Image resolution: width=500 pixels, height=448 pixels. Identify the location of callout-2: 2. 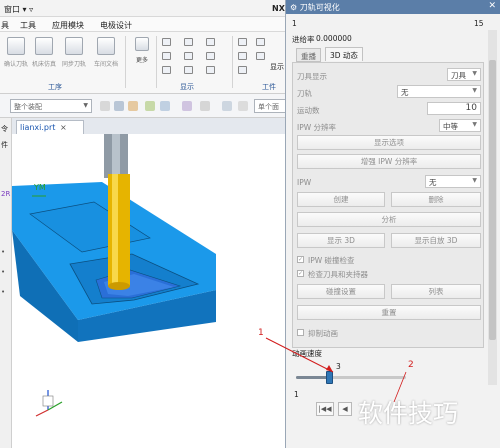
(411, 365).